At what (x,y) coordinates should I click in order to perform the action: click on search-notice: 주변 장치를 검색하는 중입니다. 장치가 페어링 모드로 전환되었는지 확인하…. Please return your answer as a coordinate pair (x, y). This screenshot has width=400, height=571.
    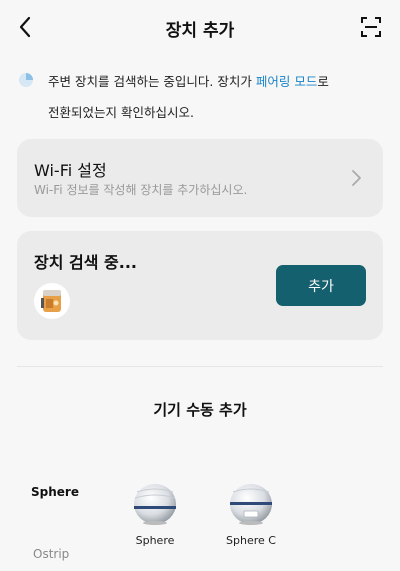
    Looking at the image, I should click on (201, 97).